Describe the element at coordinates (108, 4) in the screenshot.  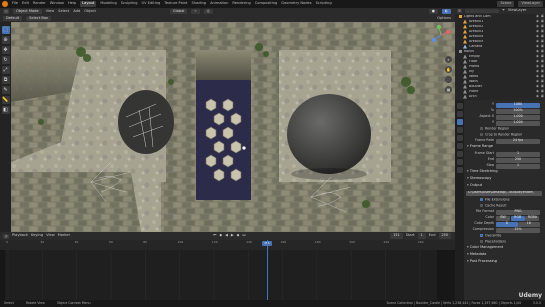
I see `workspace-tab-modeling: Modeling` at that location.